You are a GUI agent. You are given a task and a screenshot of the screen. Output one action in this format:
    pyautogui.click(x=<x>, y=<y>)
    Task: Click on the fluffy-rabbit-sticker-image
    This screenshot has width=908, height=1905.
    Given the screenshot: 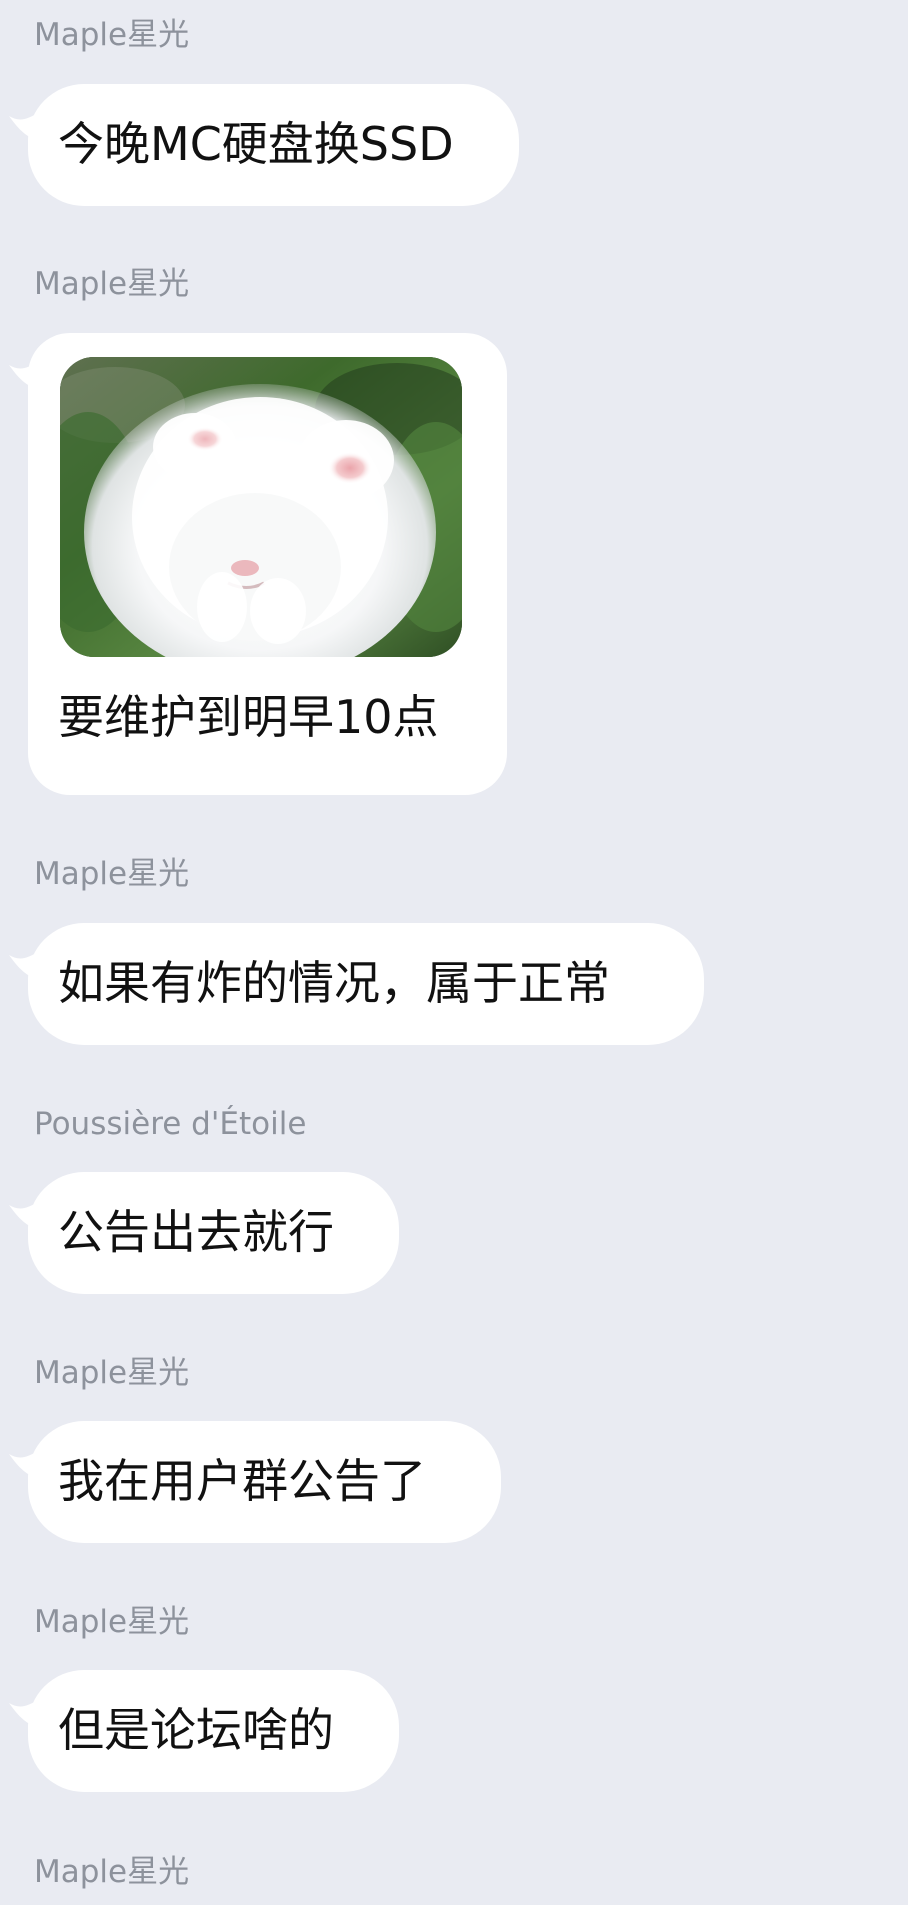 What is the action you would take?
    pyautogui.click(x=261, y=507)
    